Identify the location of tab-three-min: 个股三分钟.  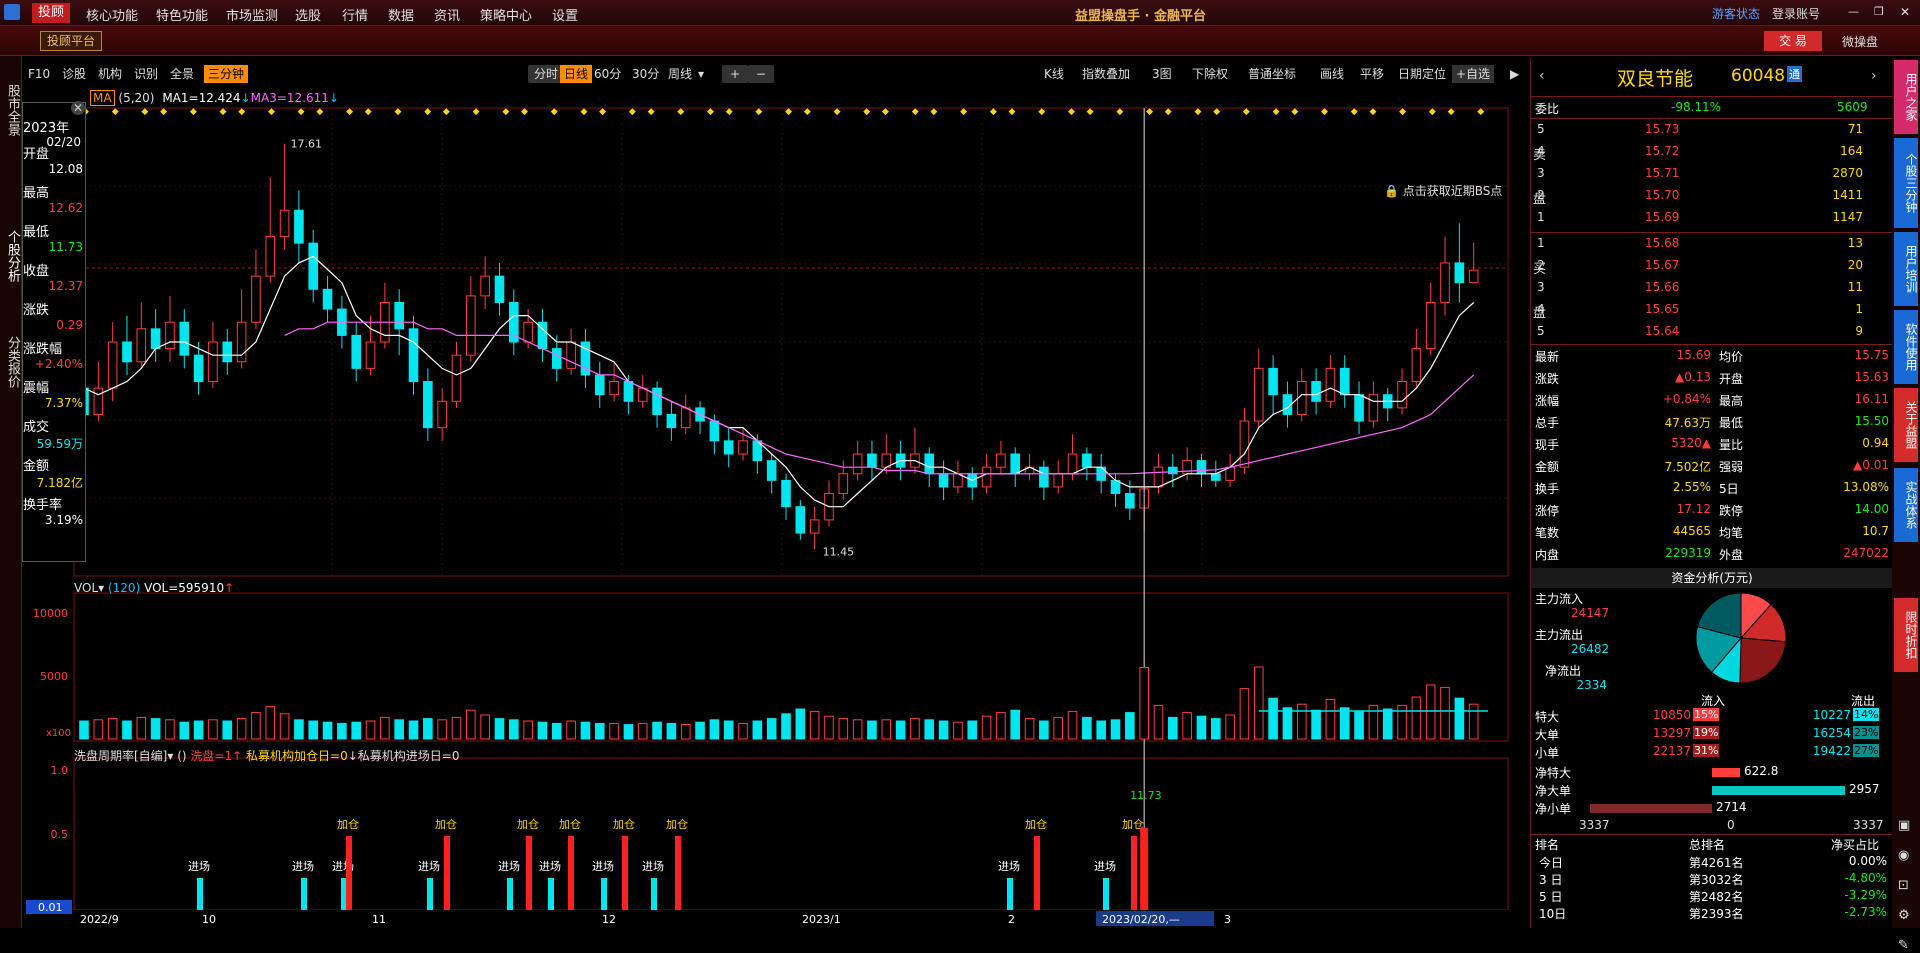
(1906, 183).